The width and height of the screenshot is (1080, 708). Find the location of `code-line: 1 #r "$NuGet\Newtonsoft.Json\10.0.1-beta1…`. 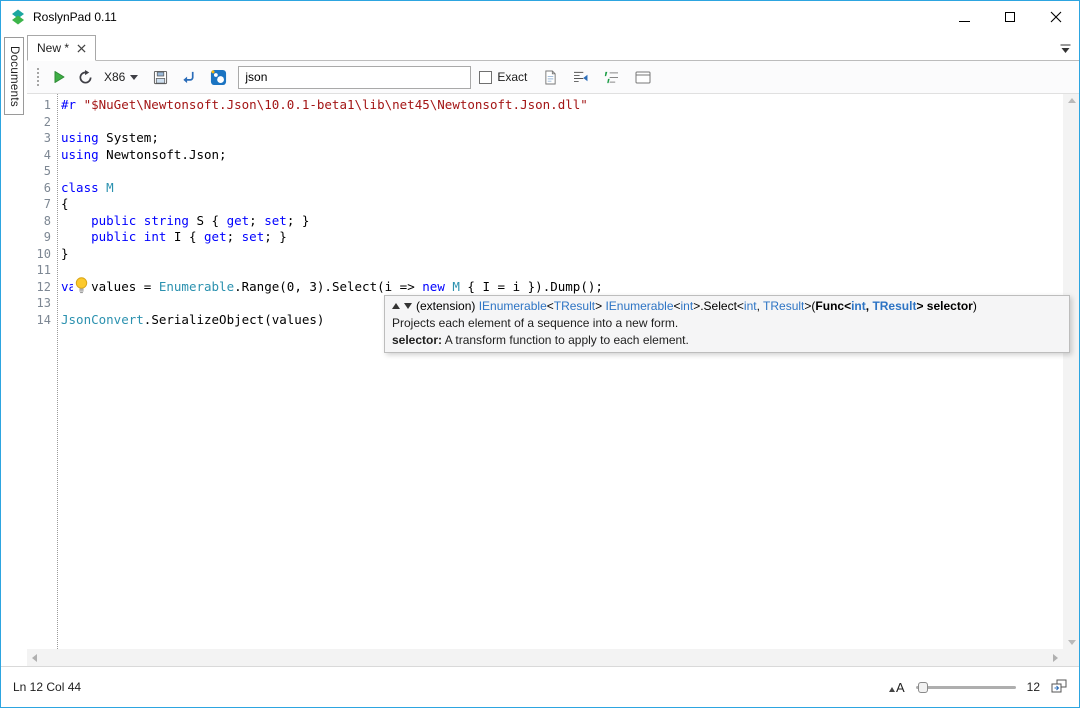

code-line: 1 #r "$NuGet\Newtonsoft.Json\10.0.1-beta1… is located at coordinates (545, 105).